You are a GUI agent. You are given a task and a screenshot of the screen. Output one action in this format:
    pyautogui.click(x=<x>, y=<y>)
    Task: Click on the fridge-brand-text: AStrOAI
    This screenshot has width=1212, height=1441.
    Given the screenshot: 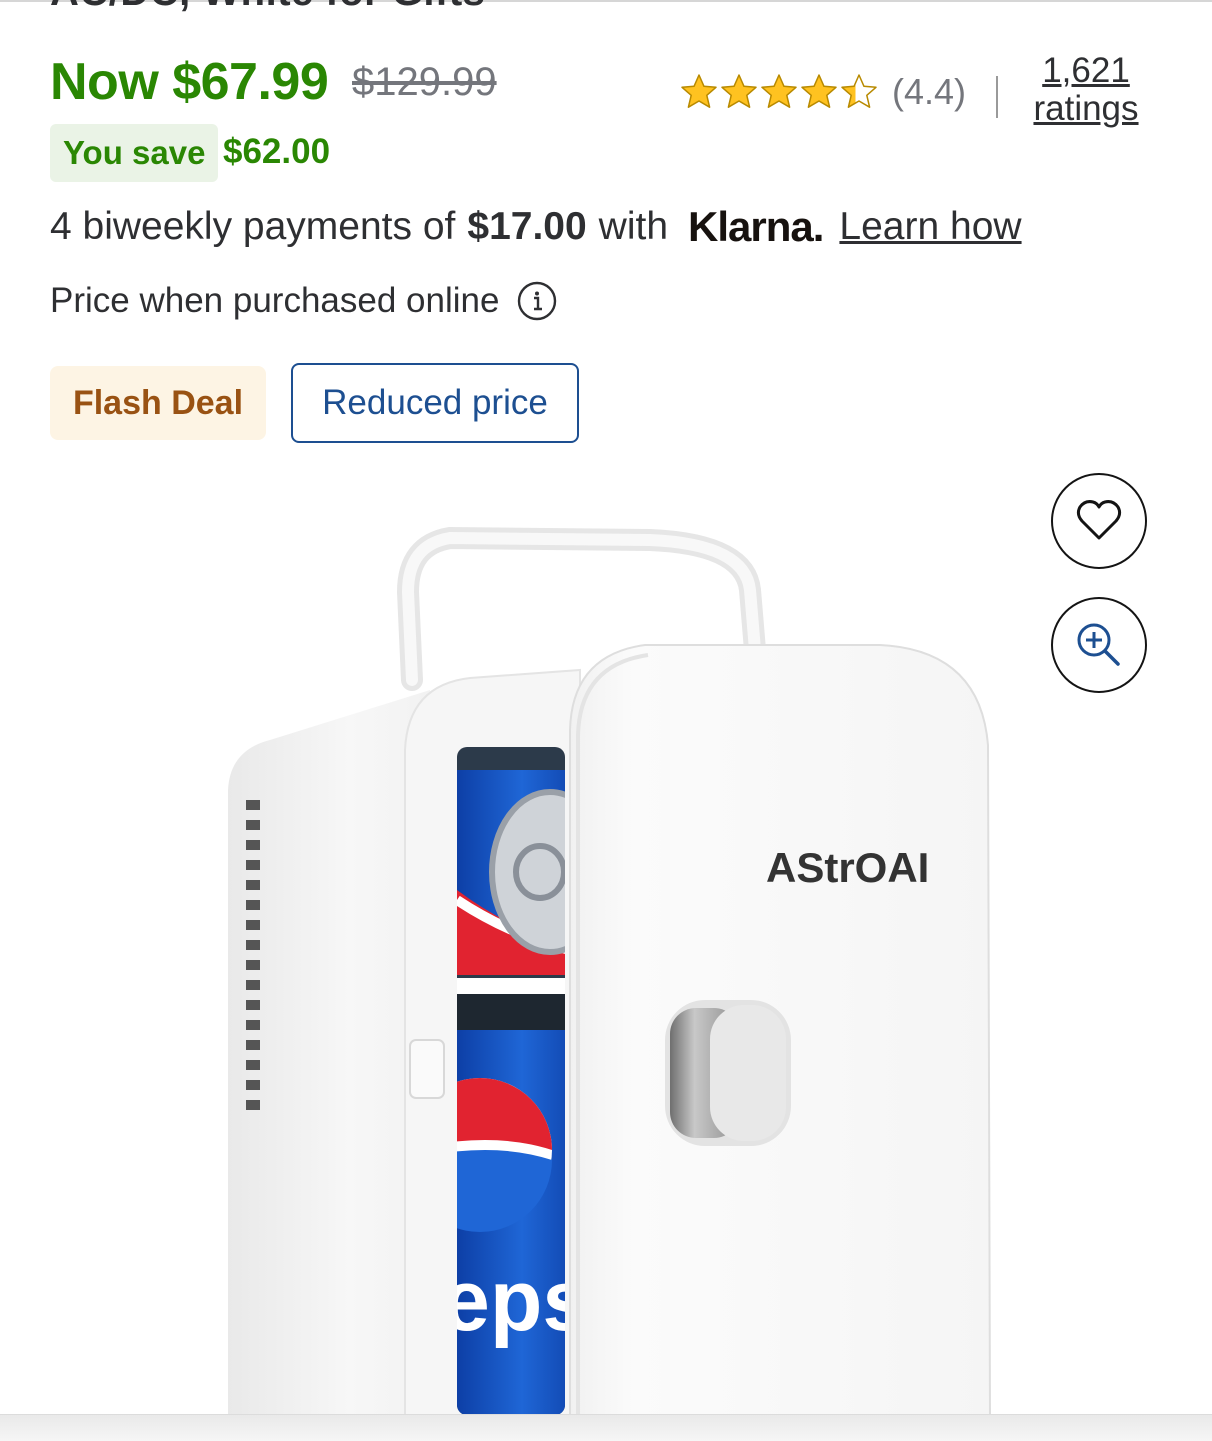 What is the action you would take?
    pyautogui.click(x=847, y=867)
    